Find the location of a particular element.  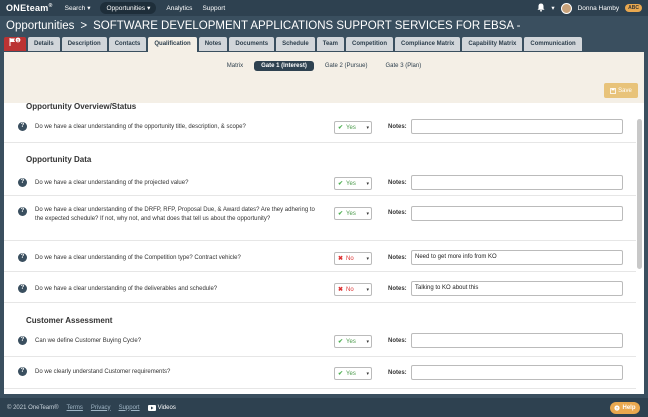

footer-link-privacy: Privacy is located at coordinates (101, 408).